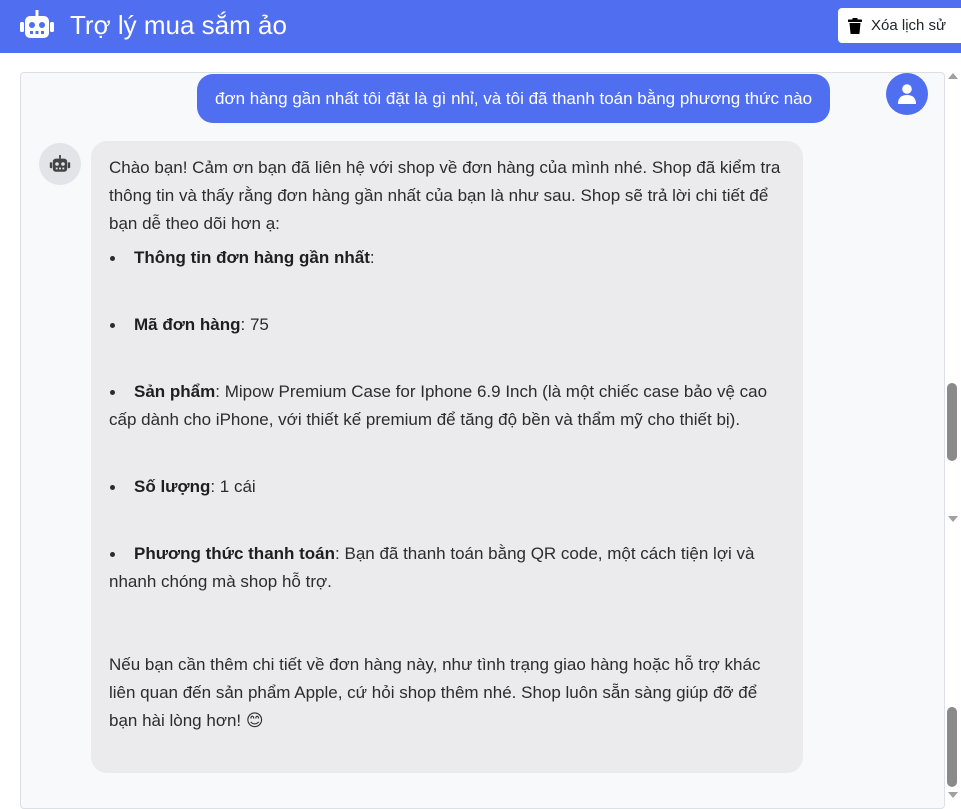 The width and height of the screenshot is (961, 809). What do you see at coordinates (952, 747) in the screenshot?
I see `chat-scrollbar-thumb` at bounding box center [952, 747].